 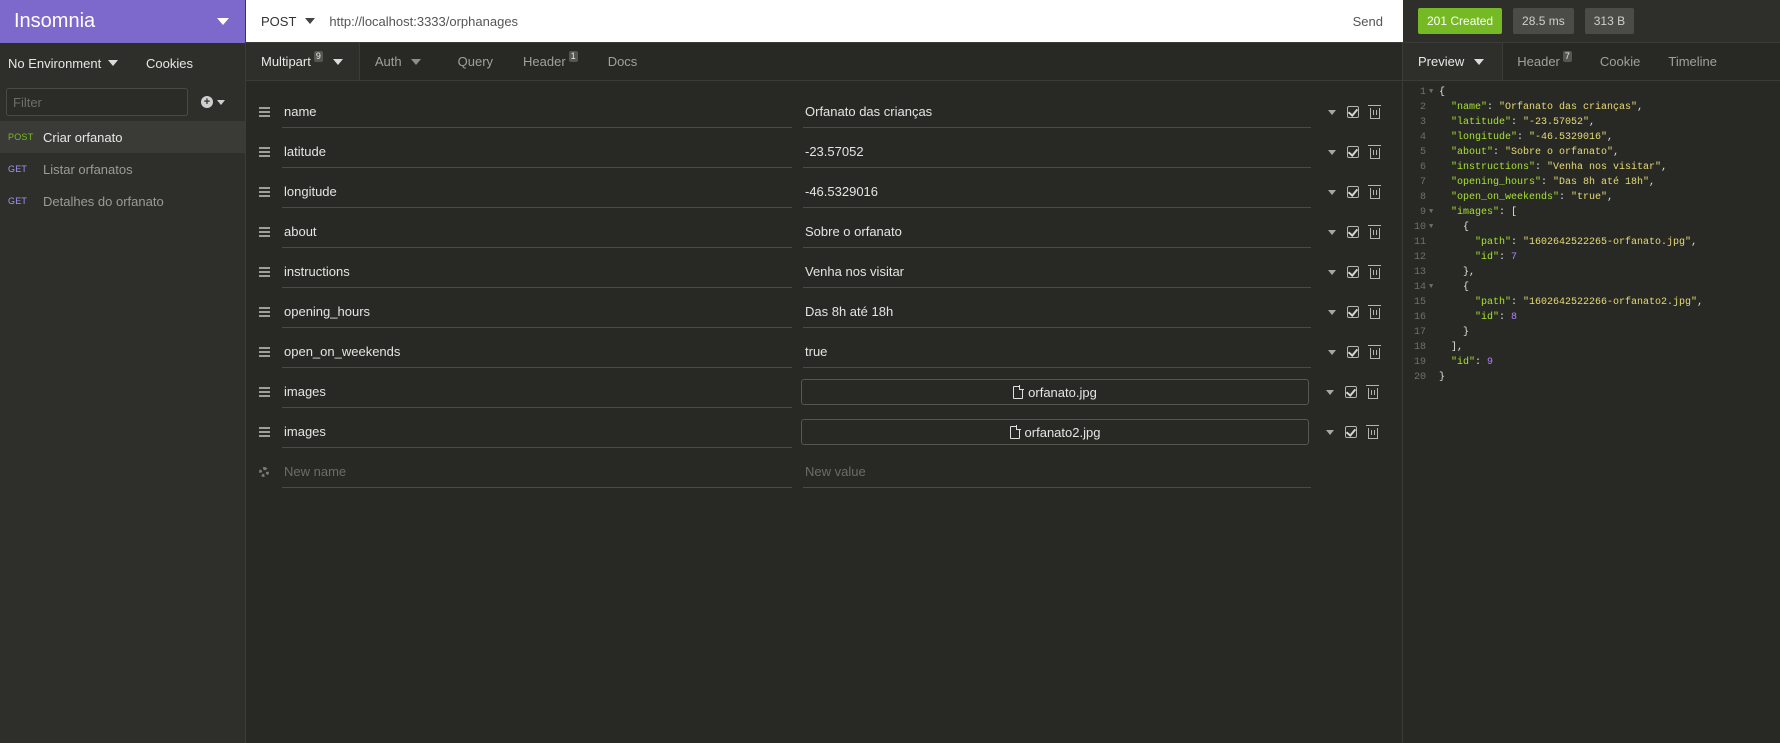 What do you see at coordinates (1591, 317) in the screenshot?
I see `code-line: 16 "id": 8` at bounding box center [1591, 317].